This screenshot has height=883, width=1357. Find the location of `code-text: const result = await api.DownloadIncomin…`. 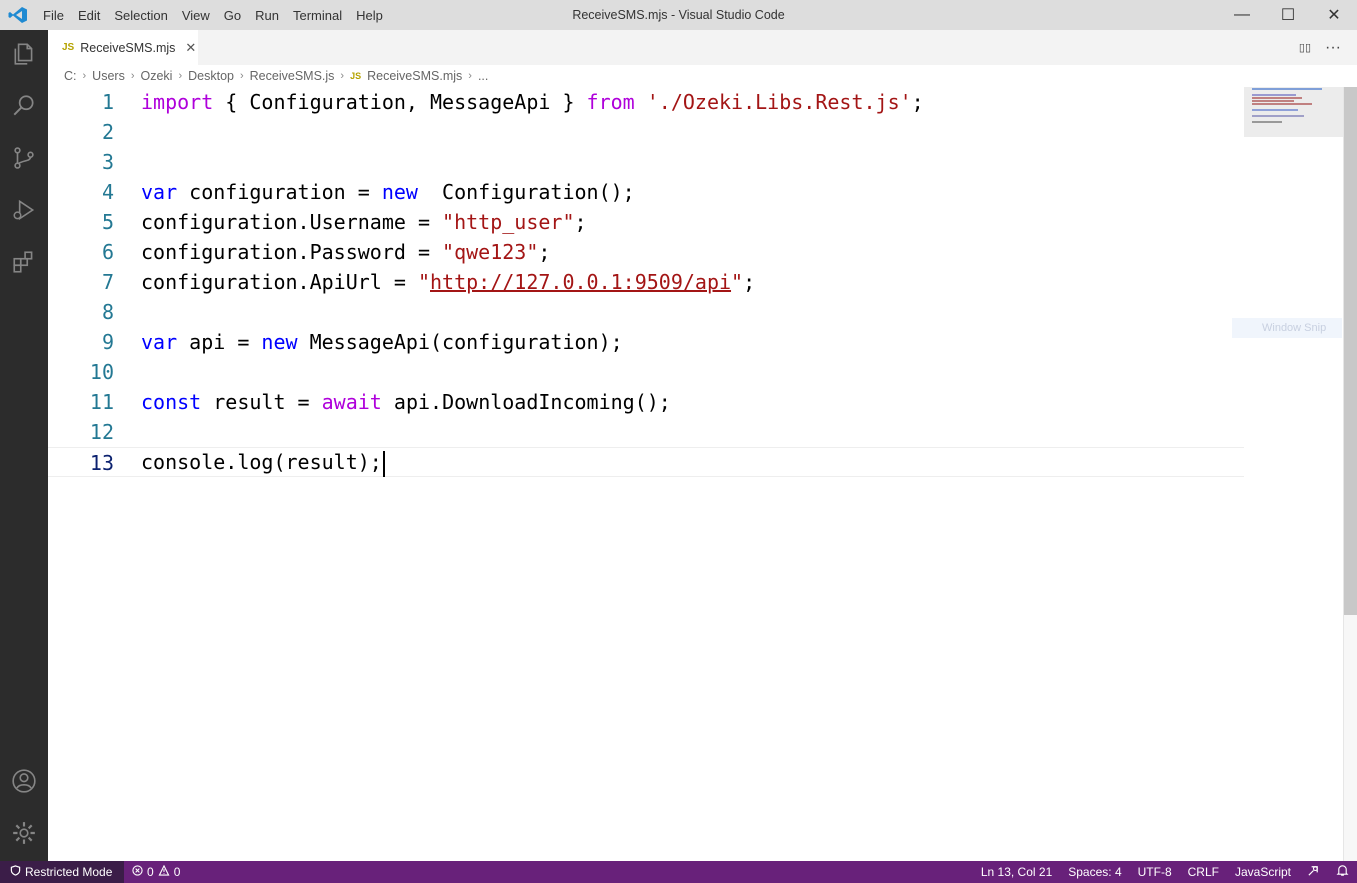

code-text: const result = await api.DownloadIncomin… is located at coordinates (406, 402).